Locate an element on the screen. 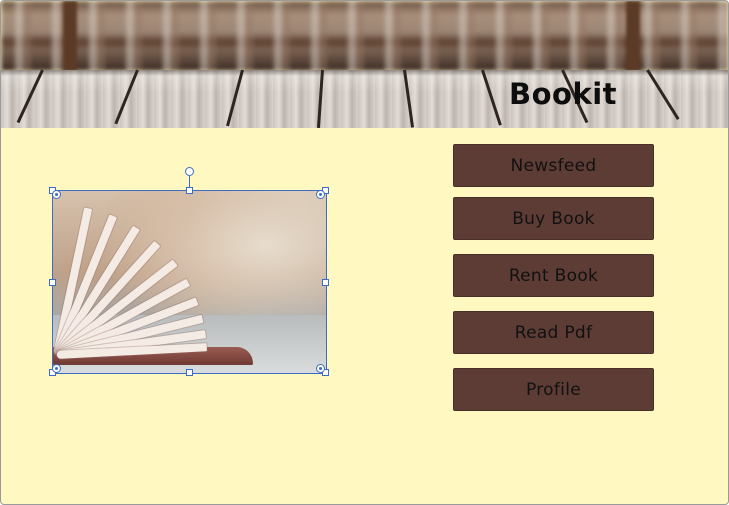 This screenshot has width=729, height=505. read-pdf-button: Read Pdf is located at coordinates (553, 332).